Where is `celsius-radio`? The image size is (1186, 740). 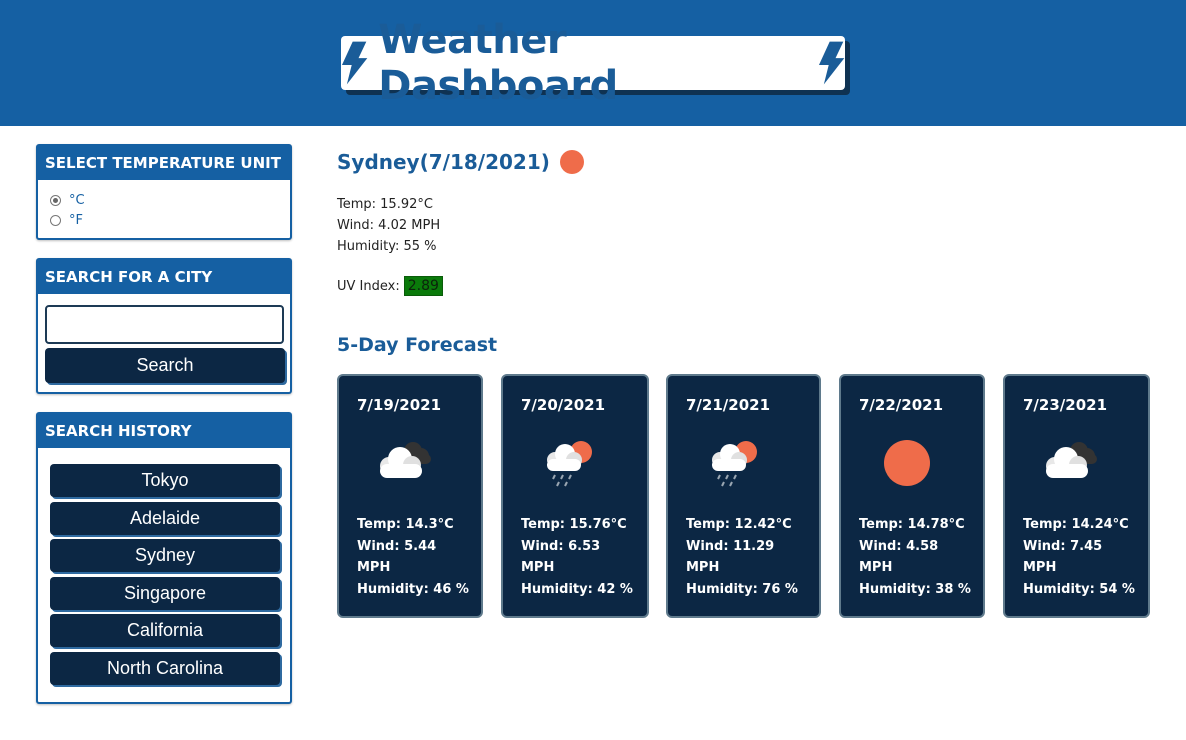
celsius-radio is located at coordinates (55, 200).